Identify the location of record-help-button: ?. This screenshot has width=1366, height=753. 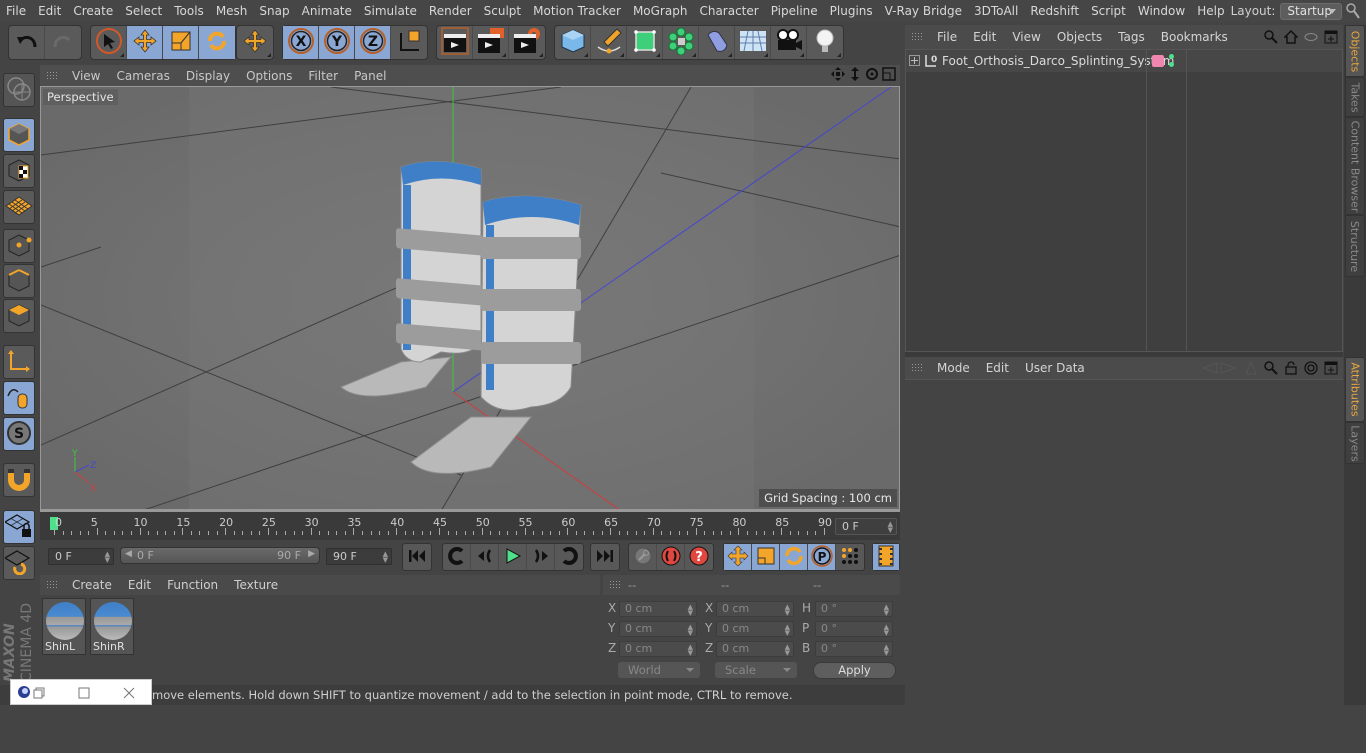
(699, 557).